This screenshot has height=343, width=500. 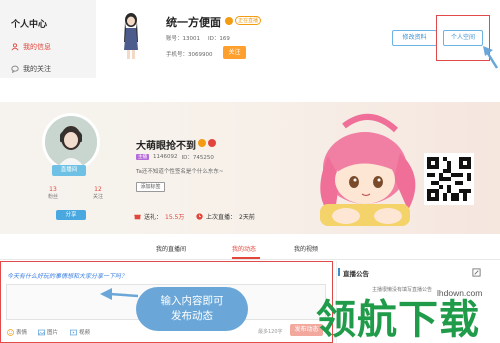 I want to click on profile-avatar, so click(x=71, y=142).